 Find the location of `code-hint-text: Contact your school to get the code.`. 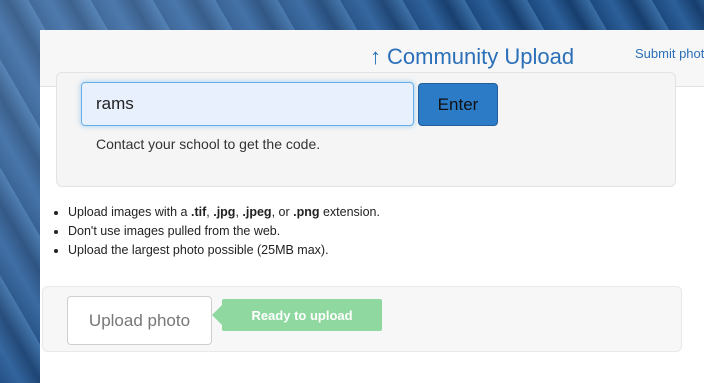

code-hint-text: Contact your school to get the code. is located at coordinates (208, 144).